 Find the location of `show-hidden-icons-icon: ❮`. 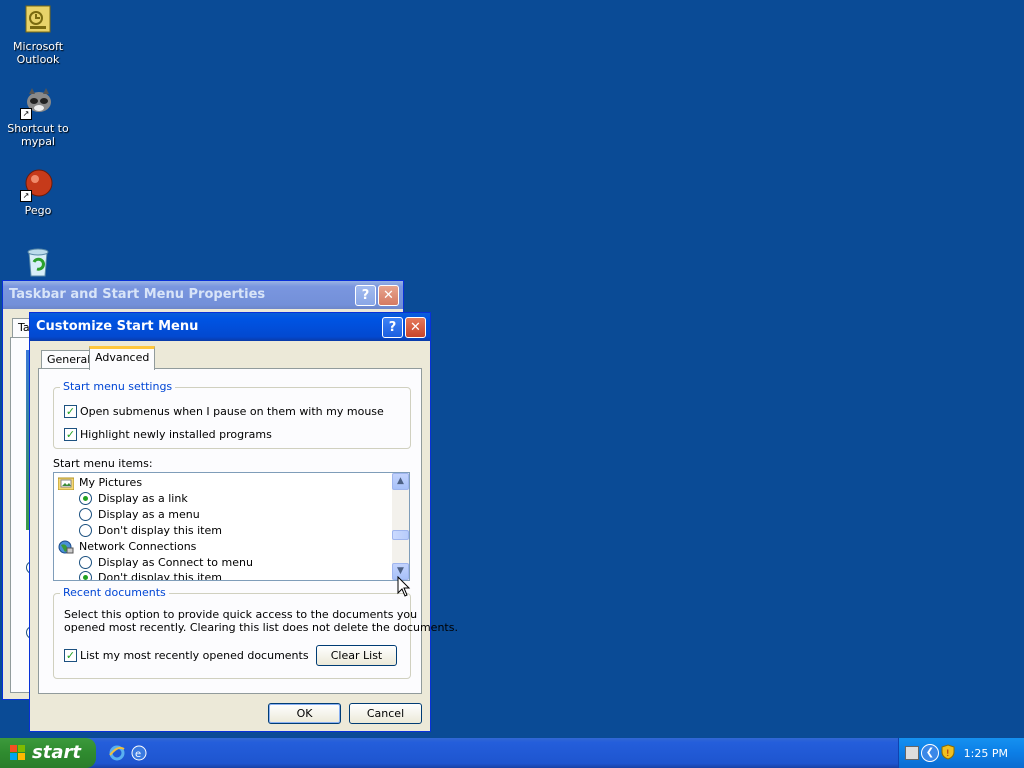

show-hidden-icons-icon: ❮ is located at coordinates (930, 753).